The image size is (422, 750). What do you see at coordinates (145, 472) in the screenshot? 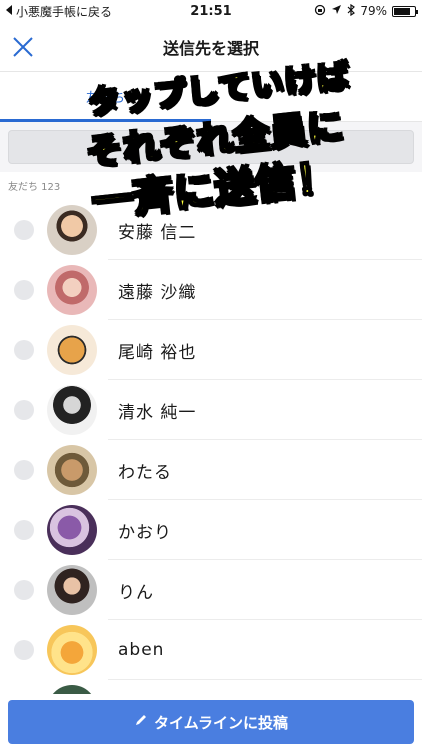
I see `friend-name: わたる` at bounding box center [145, 472].